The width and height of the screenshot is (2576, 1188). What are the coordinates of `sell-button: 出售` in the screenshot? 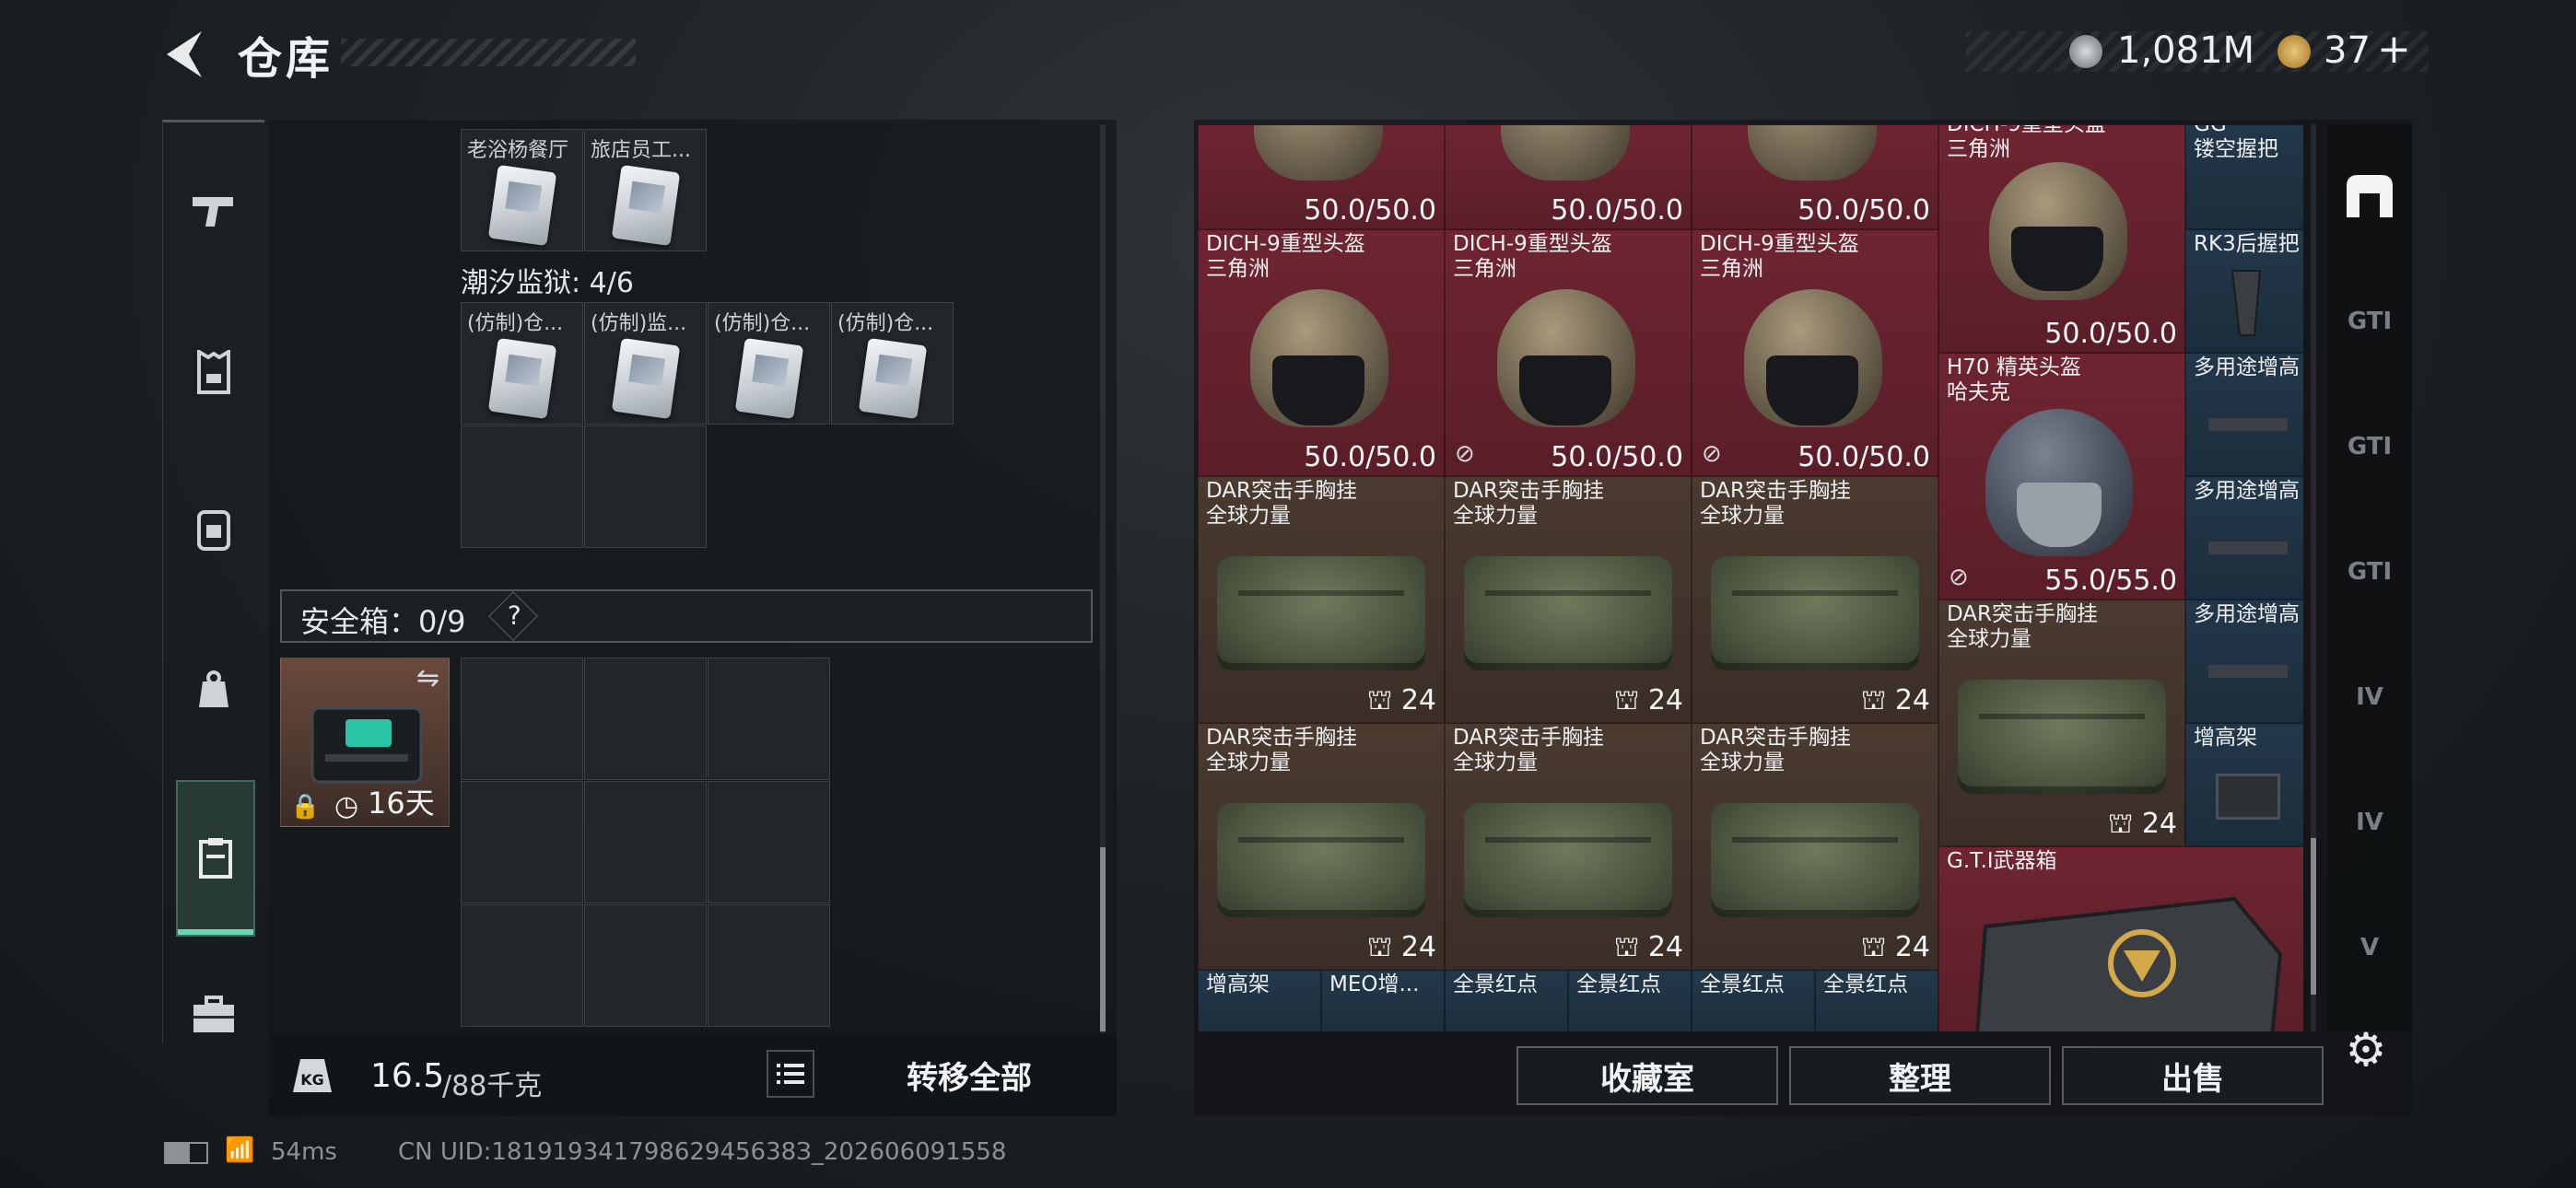 It's located at (2193, 1075).